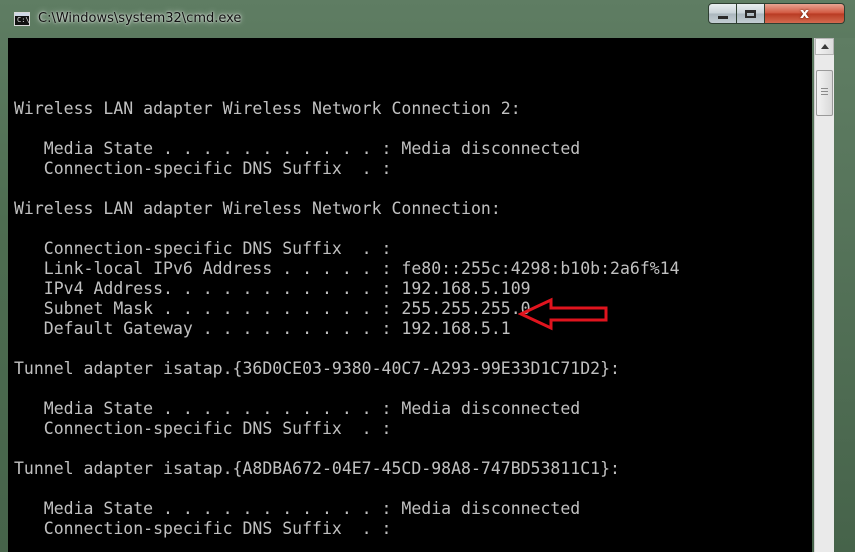 This screenshot has height=552, width=855. I want to click on maximize-button, so click(751, 13).